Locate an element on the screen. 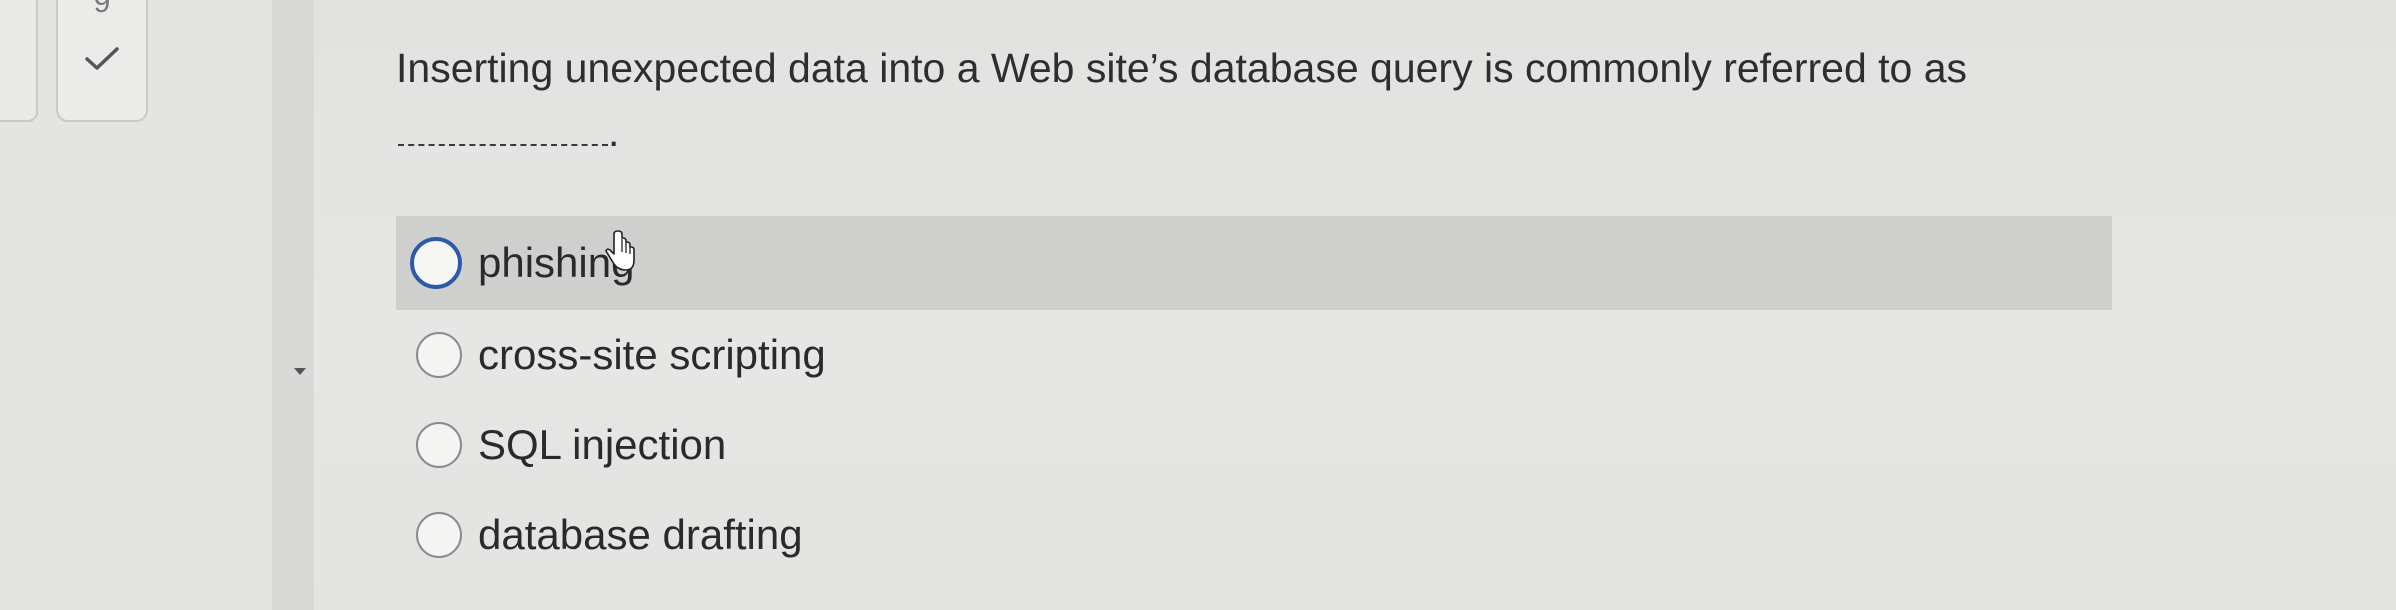 The height and width of the screenshot is (610, 2396). question-nav-strip: 9 is located at coordinates (136, 305).